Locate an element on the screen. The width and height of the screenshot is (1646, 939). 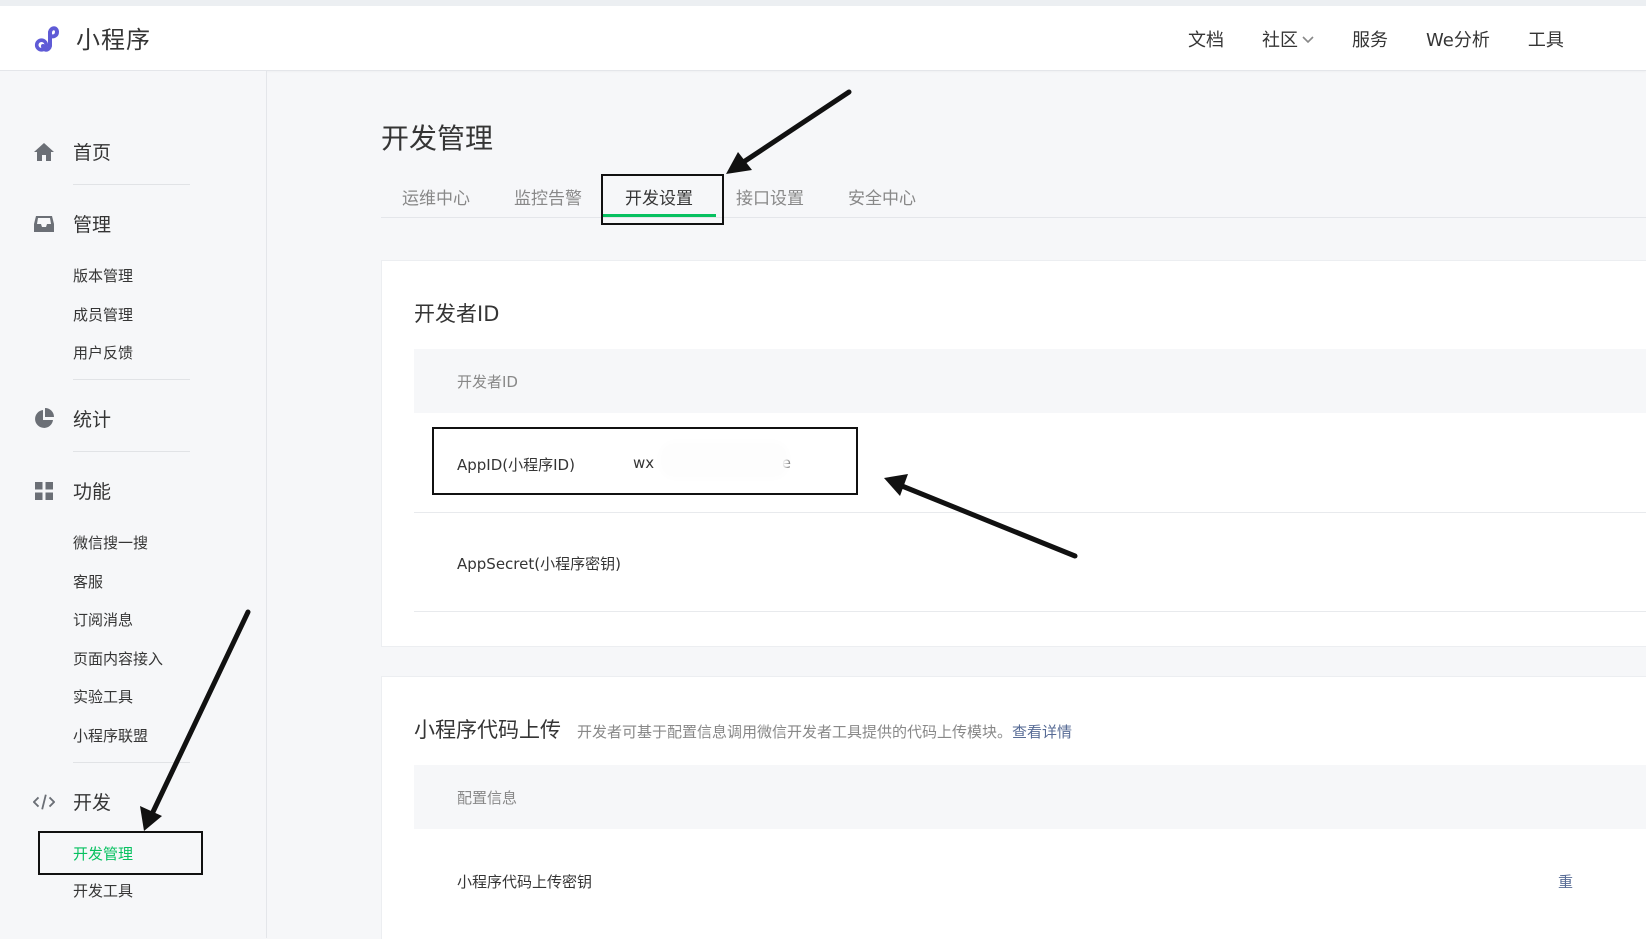
sidebar-item-dev-tools: 开发工具 is located at coordinates (103, 890).